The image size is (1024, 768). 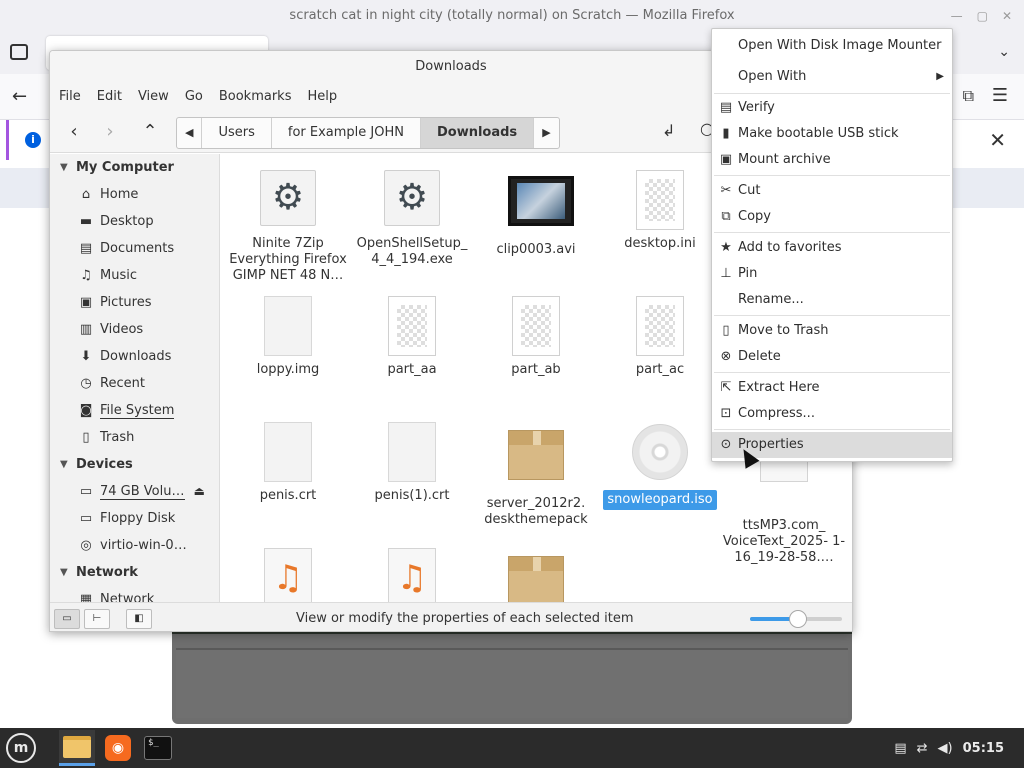 What do you see at coordinates (536, 475) in the screenshot?
I see `file-item: server_2012r2. deskthemepack` at bounding box center [536, 475].